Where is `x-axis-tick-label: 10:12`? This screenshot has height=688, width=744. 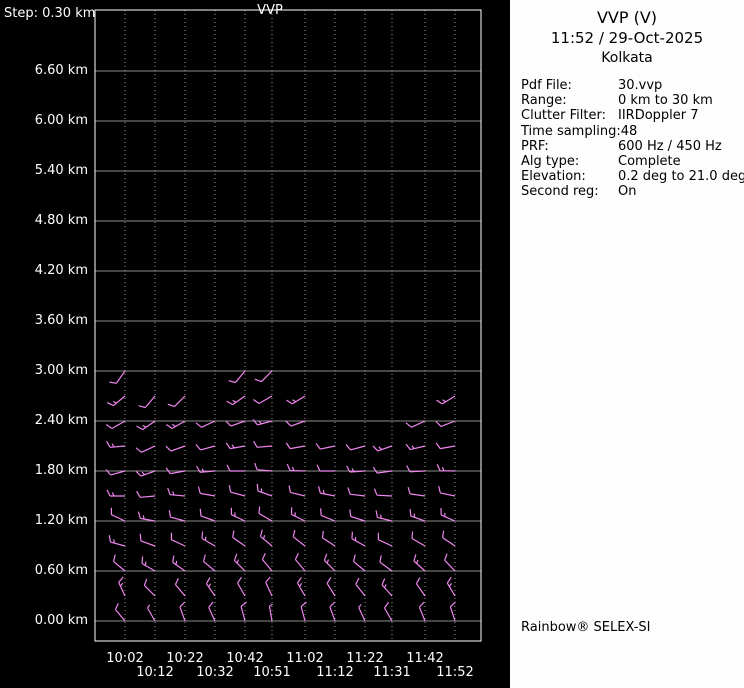
x-axis-tick-label: 10:12 is located at coordinates (155, 672).